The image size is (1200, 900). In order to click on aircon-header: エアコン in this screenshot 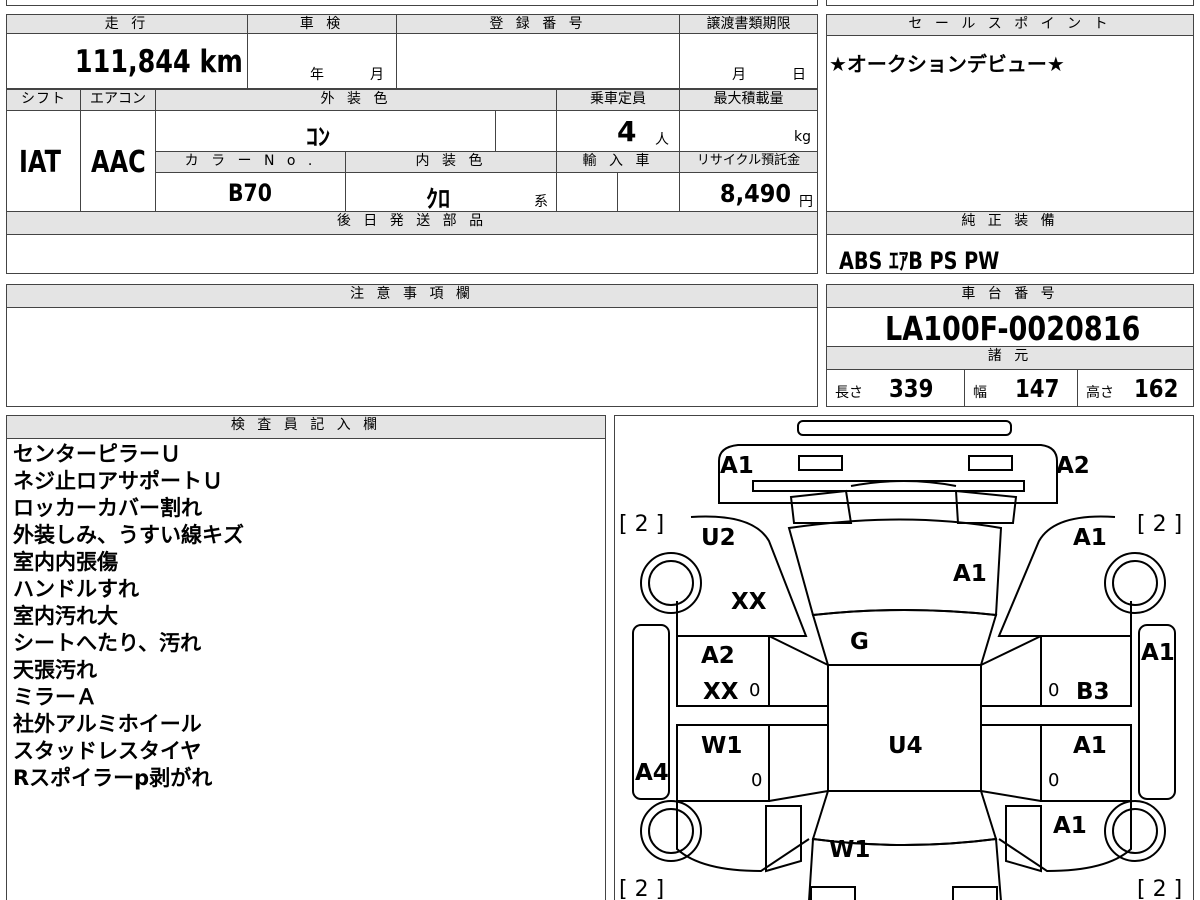, I will do `click(118, 100)`.